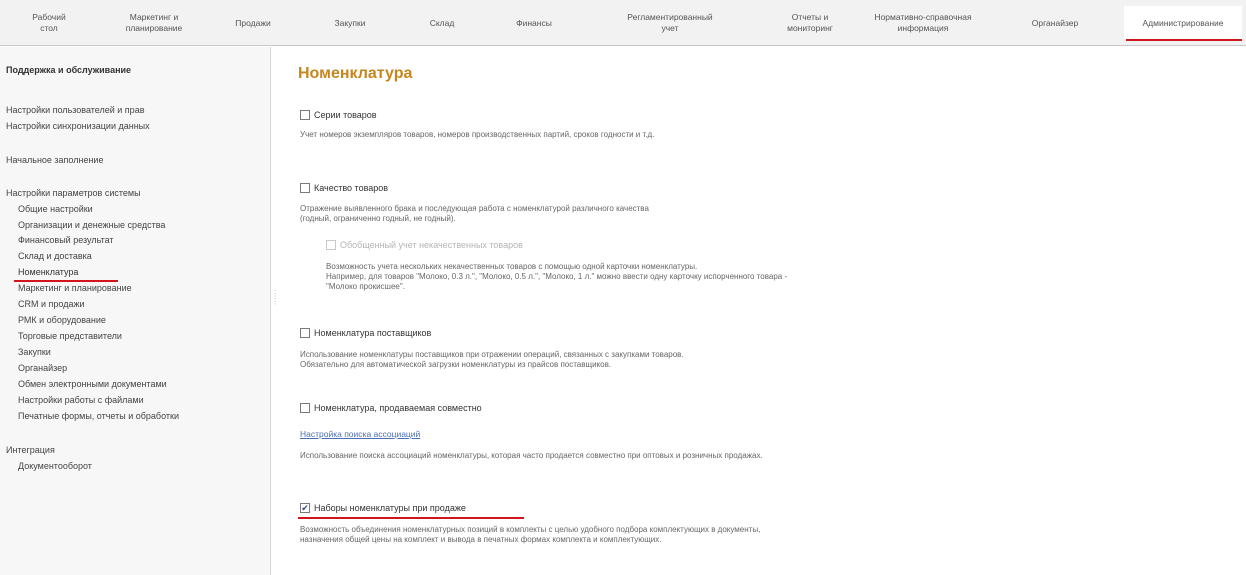 The width and height of the screenshot is (1246, 575). Describe the element at coordinates (92, 384) in the screenshot. I see `sidebar-item-edi: Обмен электронными документами` at that location.